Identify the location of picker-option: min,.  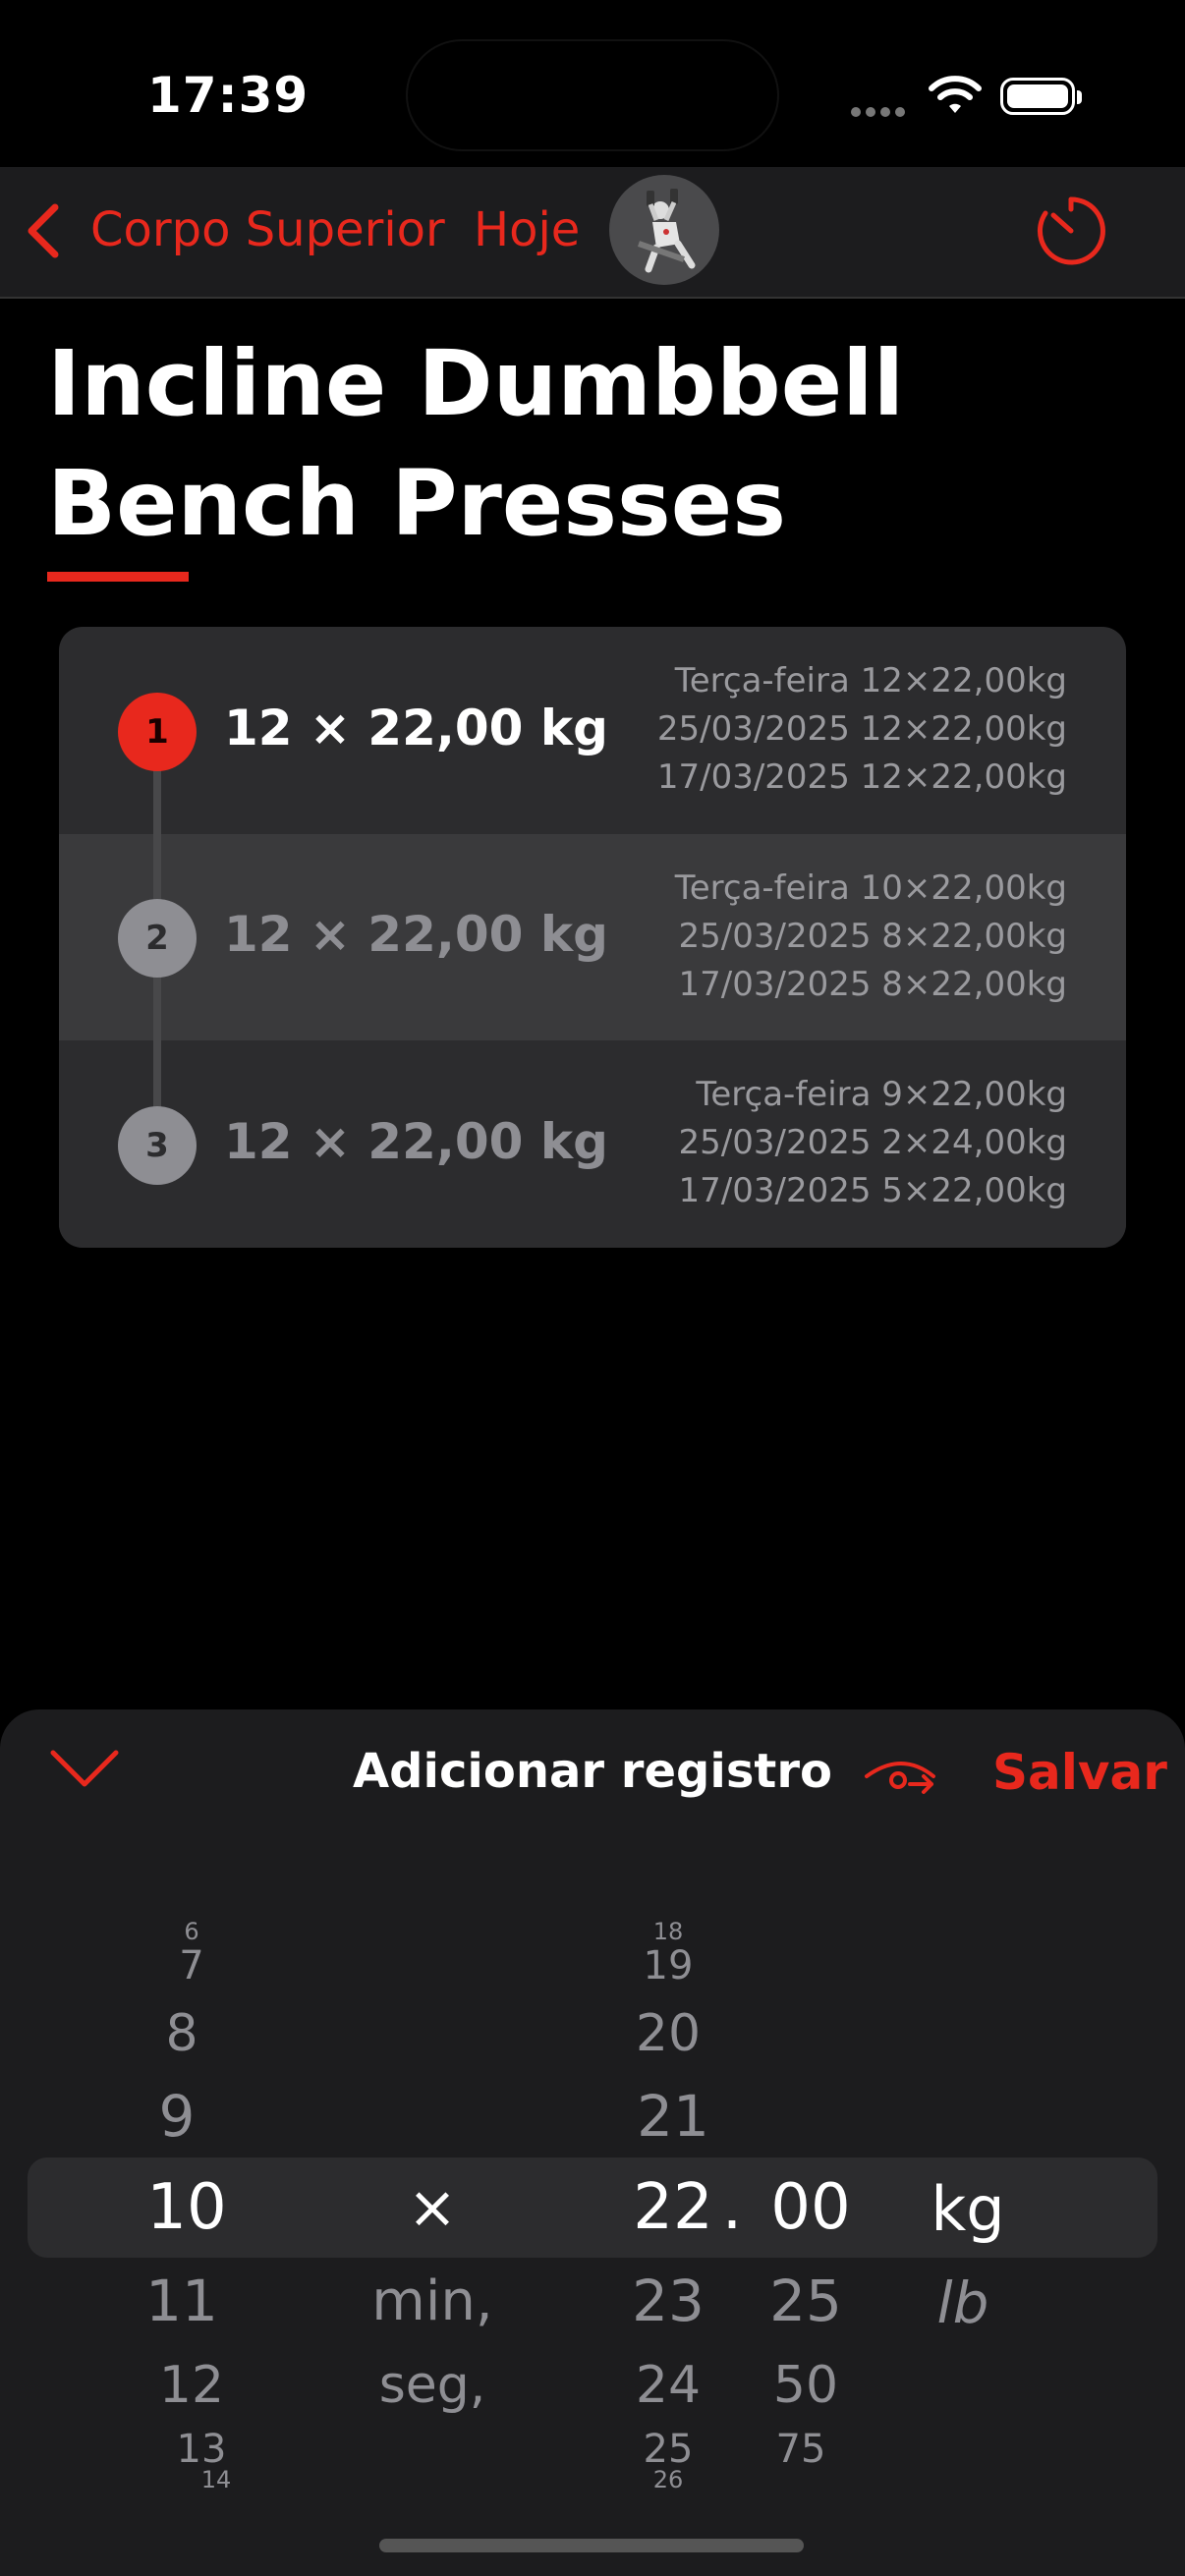
(433, 2301).